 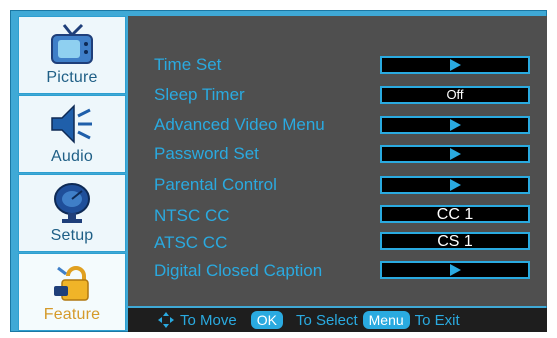 I want to click on digital-cc-box, so click(x=455, y=270).